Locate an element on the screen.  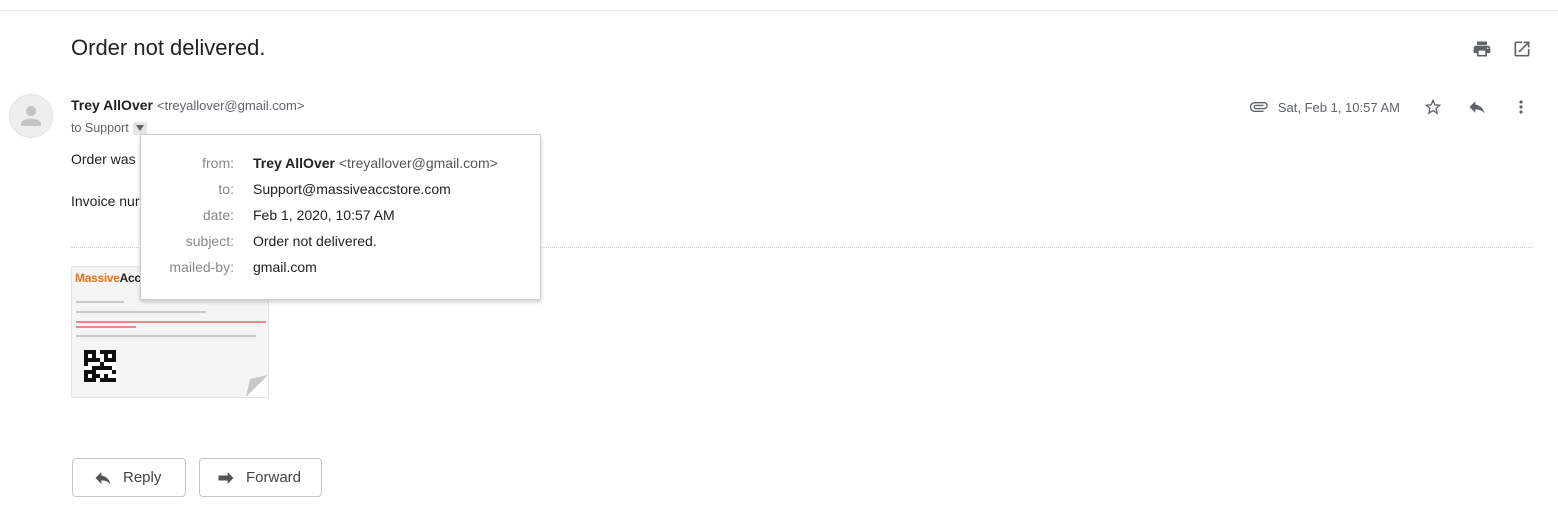
sender-avatar is located at coordinates (31, 116).